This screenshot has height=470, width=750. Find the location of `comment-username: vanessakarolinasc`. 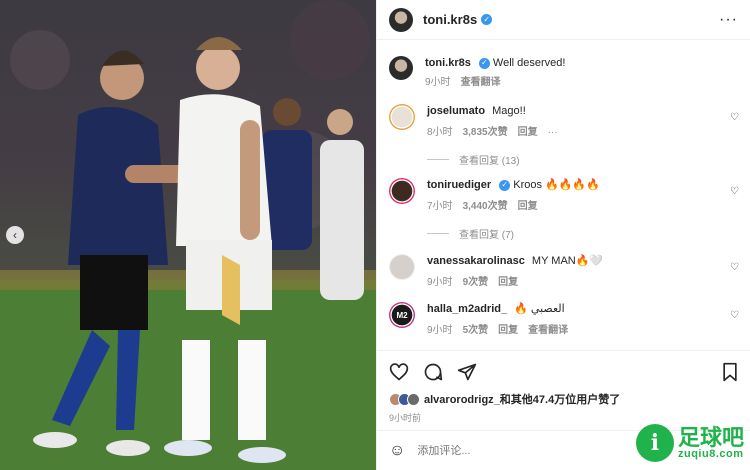

comment-username: vanessakarolinasc is located at coordinates (476, 261).